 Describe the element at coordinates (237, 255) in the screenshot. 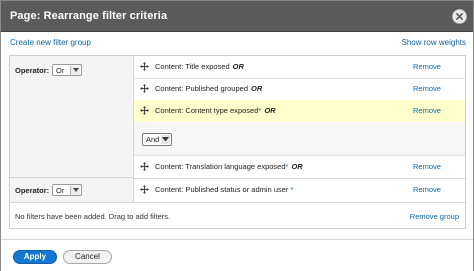

I see `dialog-footer: Apply Cancel` at that location.